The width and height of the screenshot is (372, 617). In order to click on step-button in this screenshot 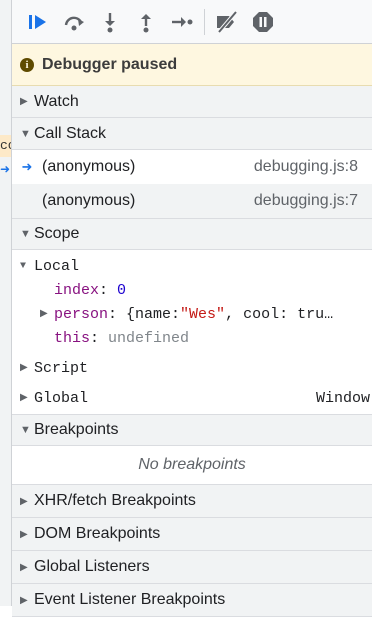, I will do `click(182, 22)`.